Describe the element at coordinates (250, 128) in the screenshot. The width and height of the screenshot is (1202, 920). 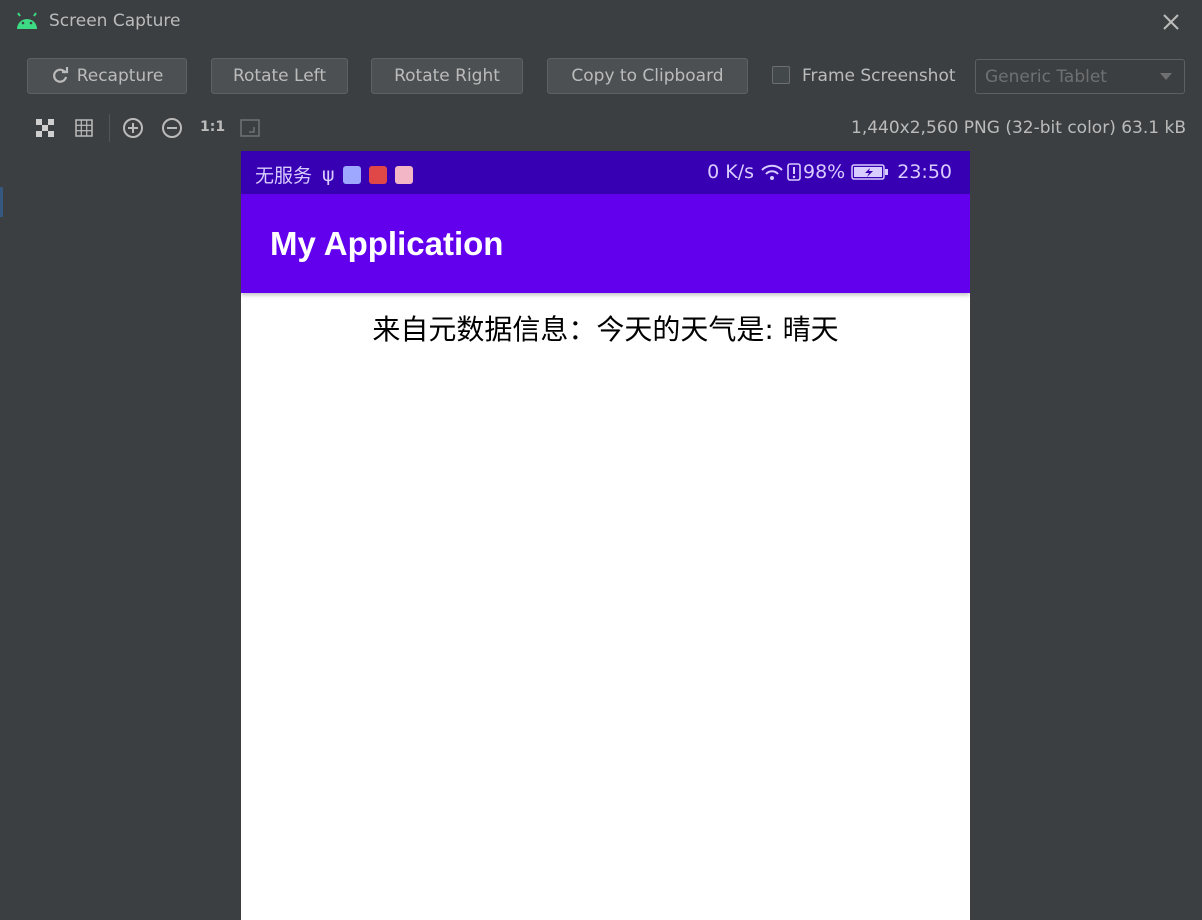
I see `fit-screen-icon` at that location.